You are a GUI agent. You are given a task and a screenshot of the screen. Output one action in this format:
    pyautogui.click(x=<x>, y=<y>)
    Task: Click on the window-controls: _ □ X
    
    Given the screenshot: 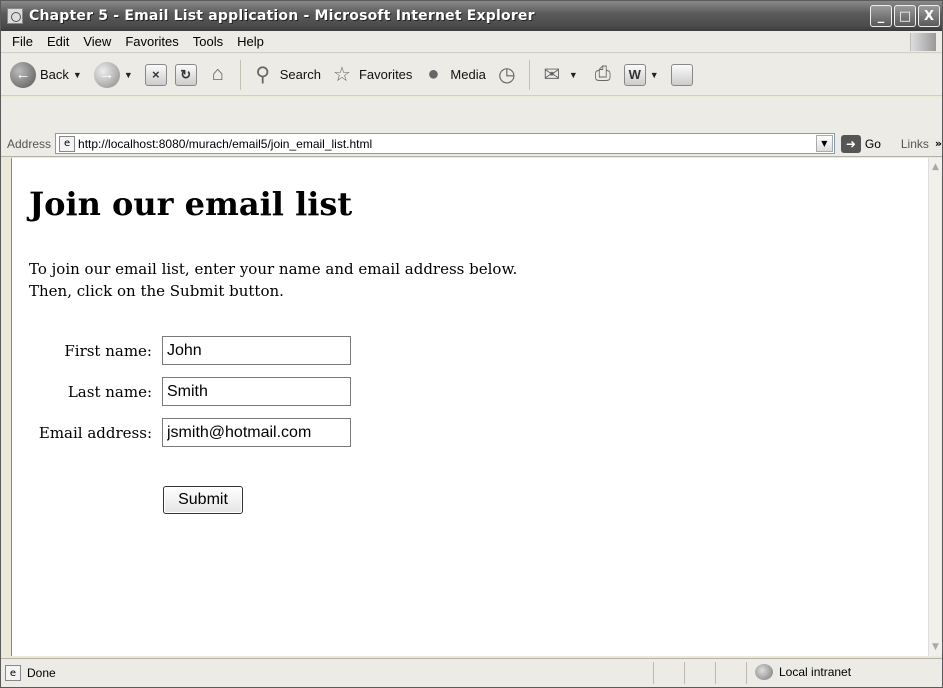 What is the action you would take?
    pyautogui.click(x=905, y=16)
    